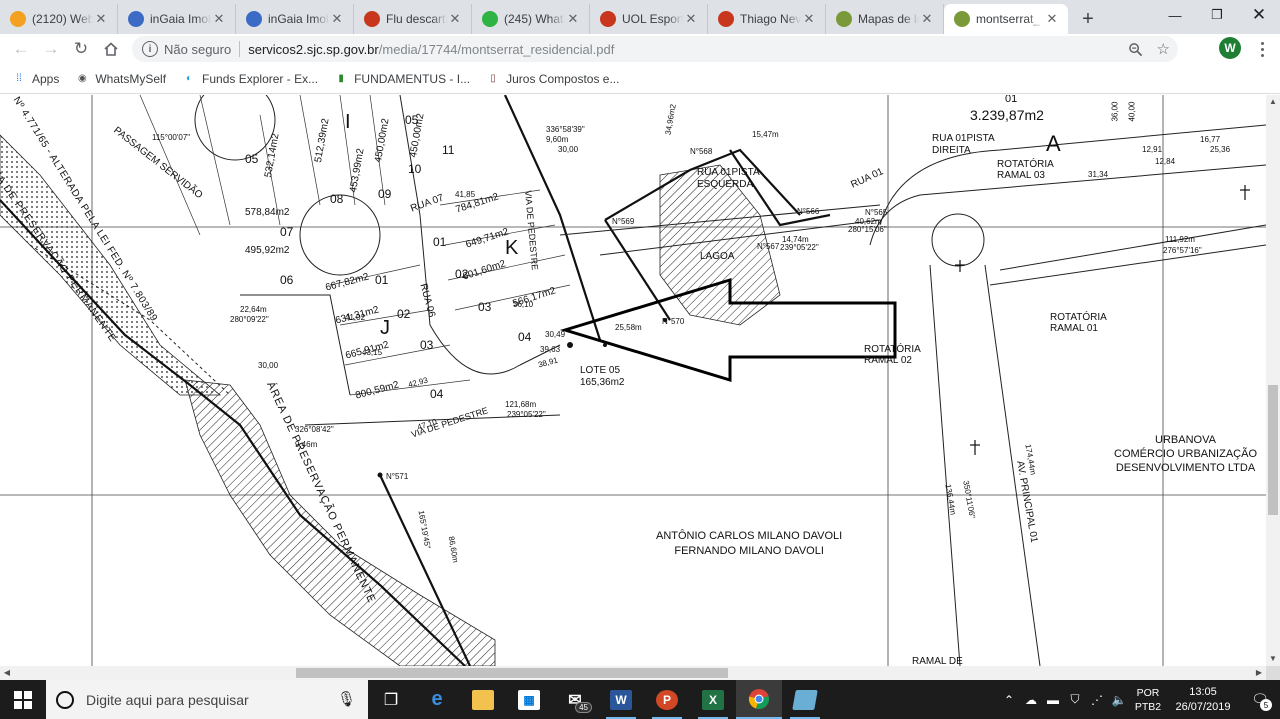  I want to click on dimension-label: 239°05'22", so click(526, 414).